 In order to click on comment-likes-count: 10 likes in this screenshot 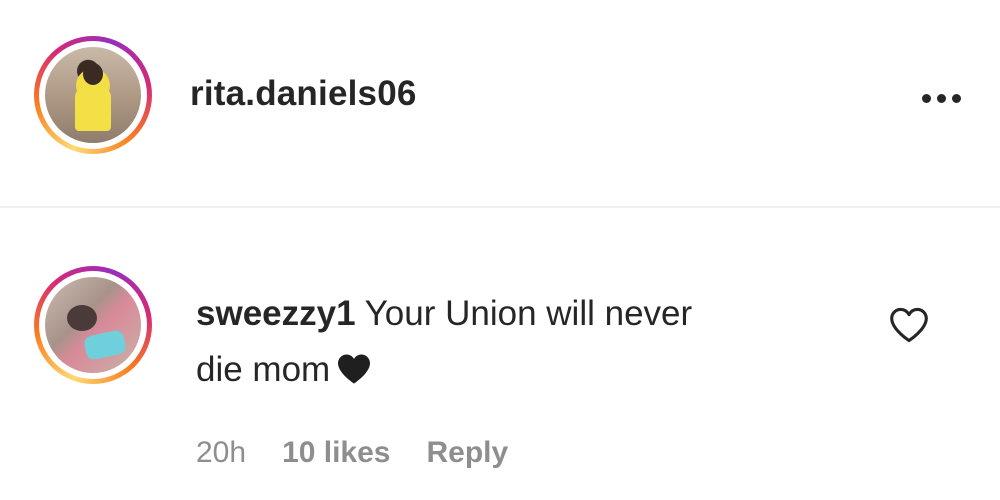, I will do `click(336, 453)`.